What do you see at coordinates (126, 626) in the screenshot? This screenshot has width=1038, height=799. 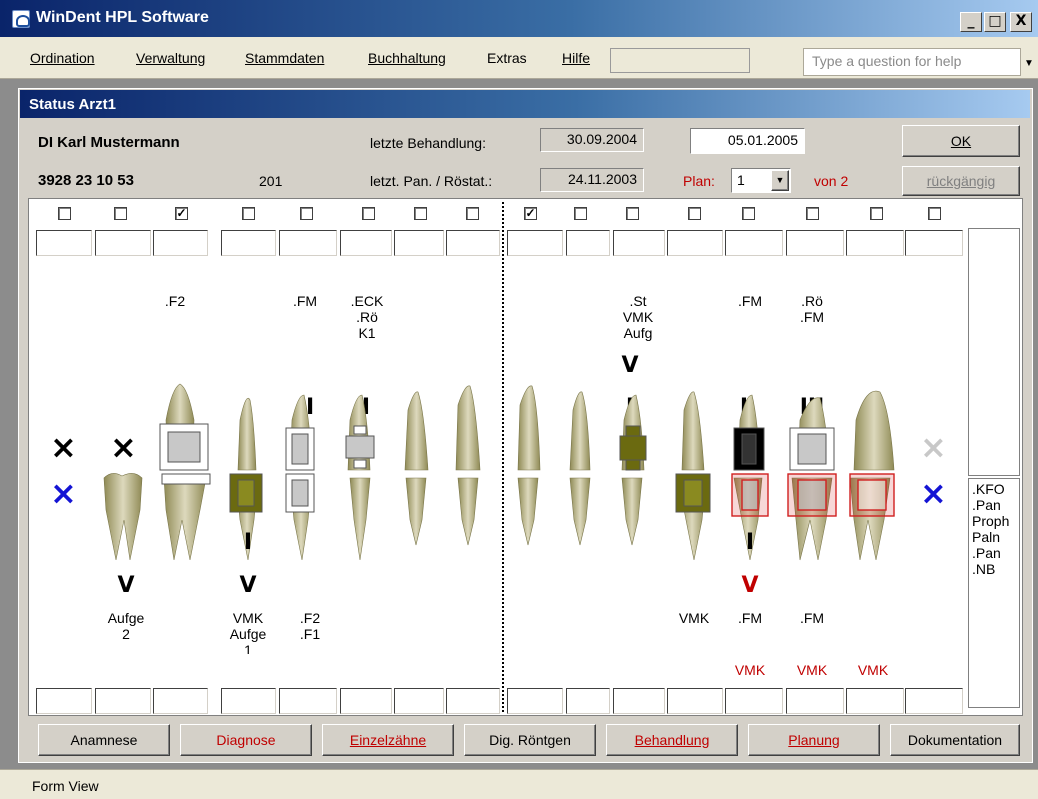 I see `tooth-note: Aufge 2` at bounding box center [126, 626].